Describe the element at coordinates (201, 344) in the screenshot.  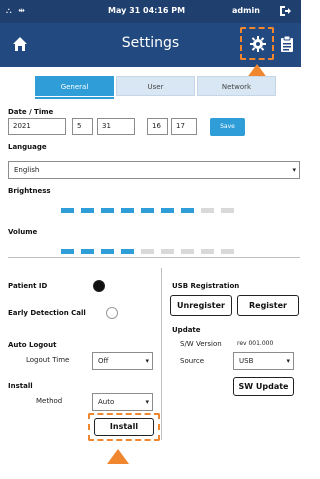
I see `sw-version-label: S/W Version` at that location.